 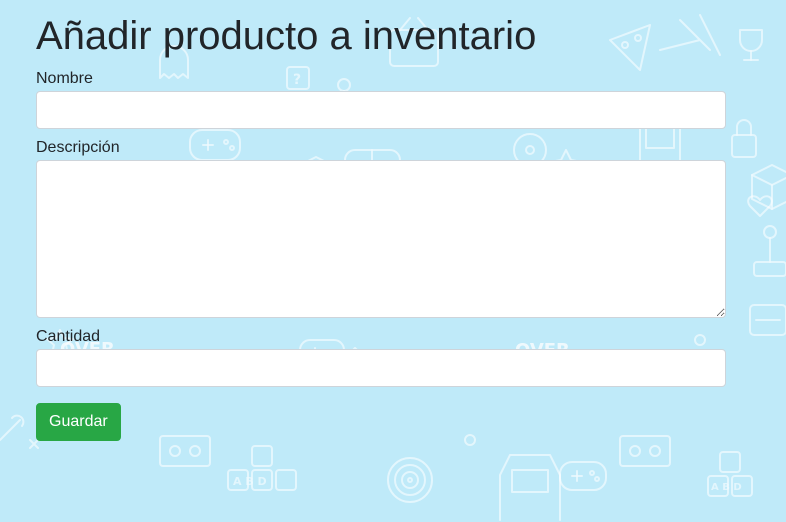 What do you see at coordinates (381, 110) in the screenshot?
I see `name-input` at bounding box center [381, 110].